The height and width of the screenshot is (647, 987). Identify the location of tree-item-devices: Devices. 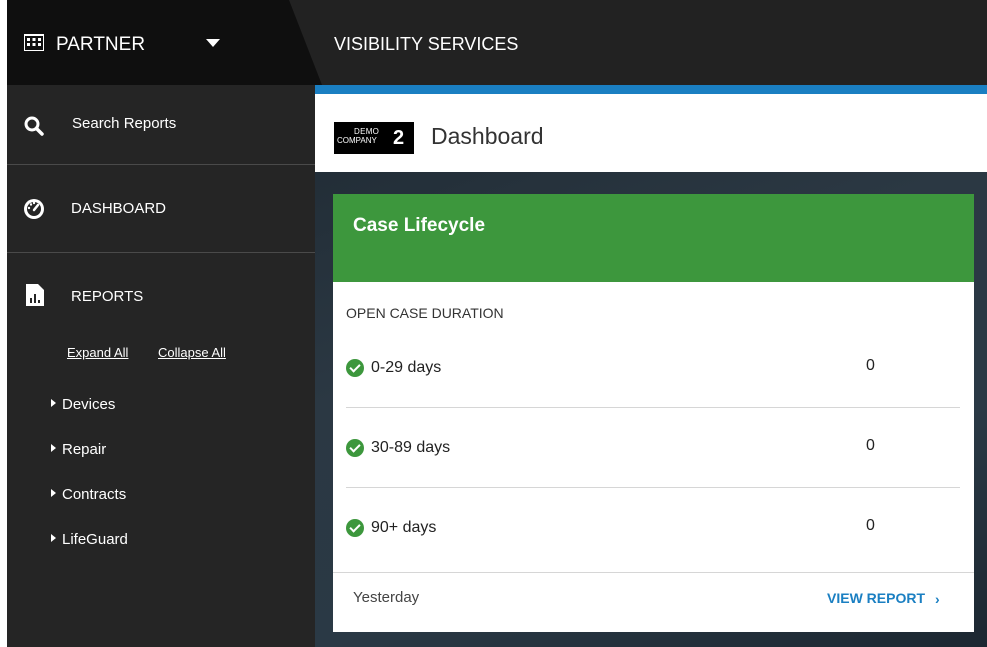
(83, 404).